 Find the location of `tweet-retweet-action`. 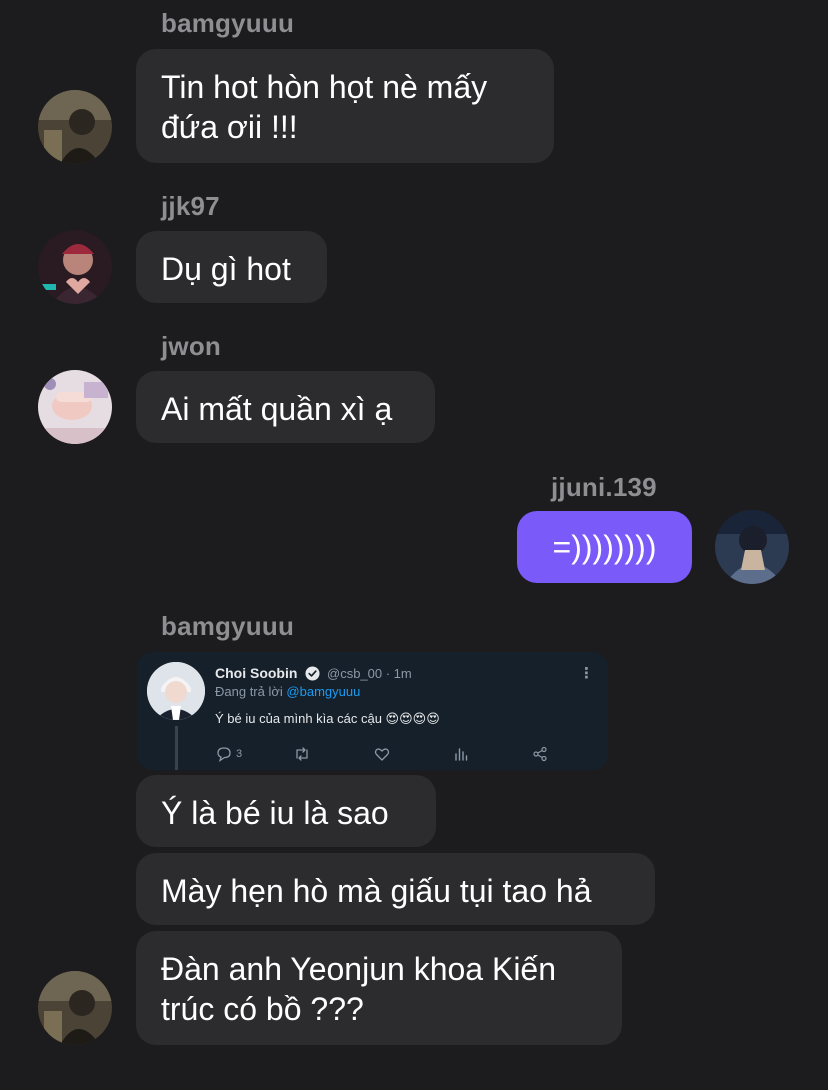

tweet-retweet-action is located at coordinates (302, 754).